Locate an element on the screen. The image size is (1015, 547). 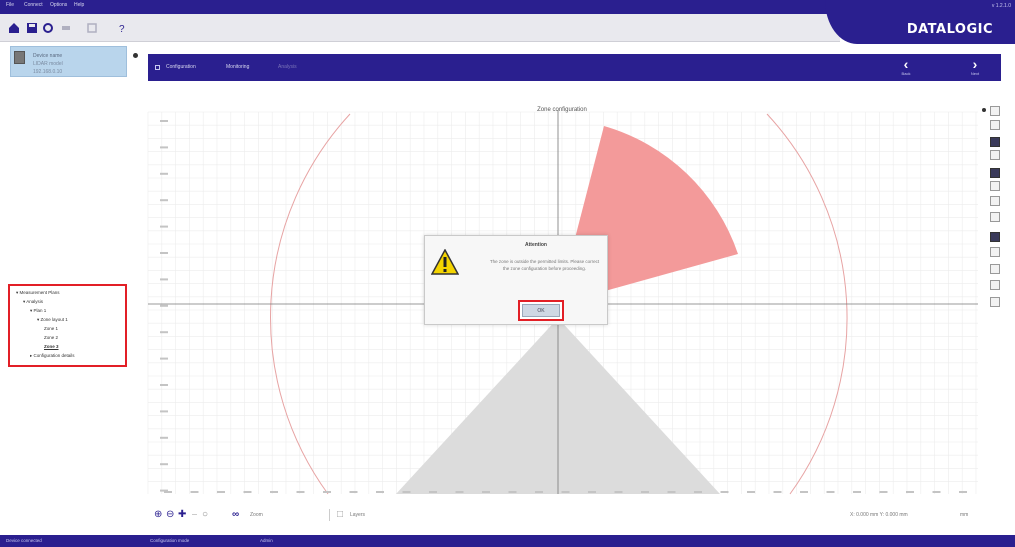
y-tick-labels is located at coordinates (164, 306).